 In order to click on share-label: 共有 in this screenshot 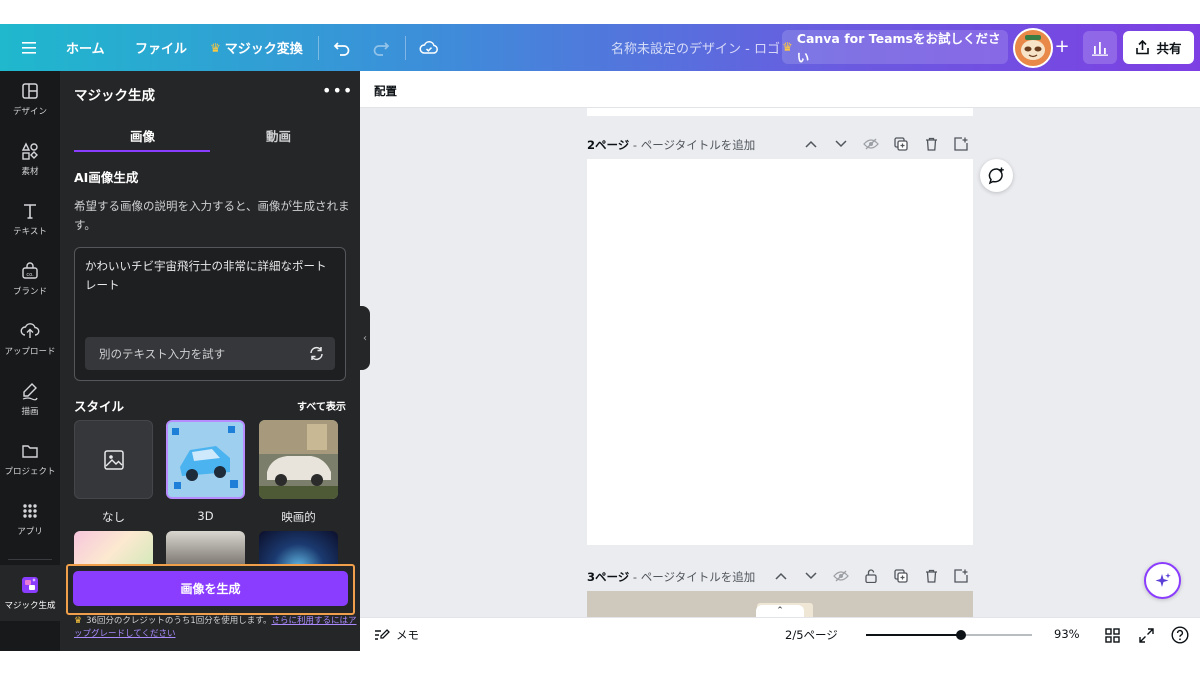, I will do `click(1169, 48)`.